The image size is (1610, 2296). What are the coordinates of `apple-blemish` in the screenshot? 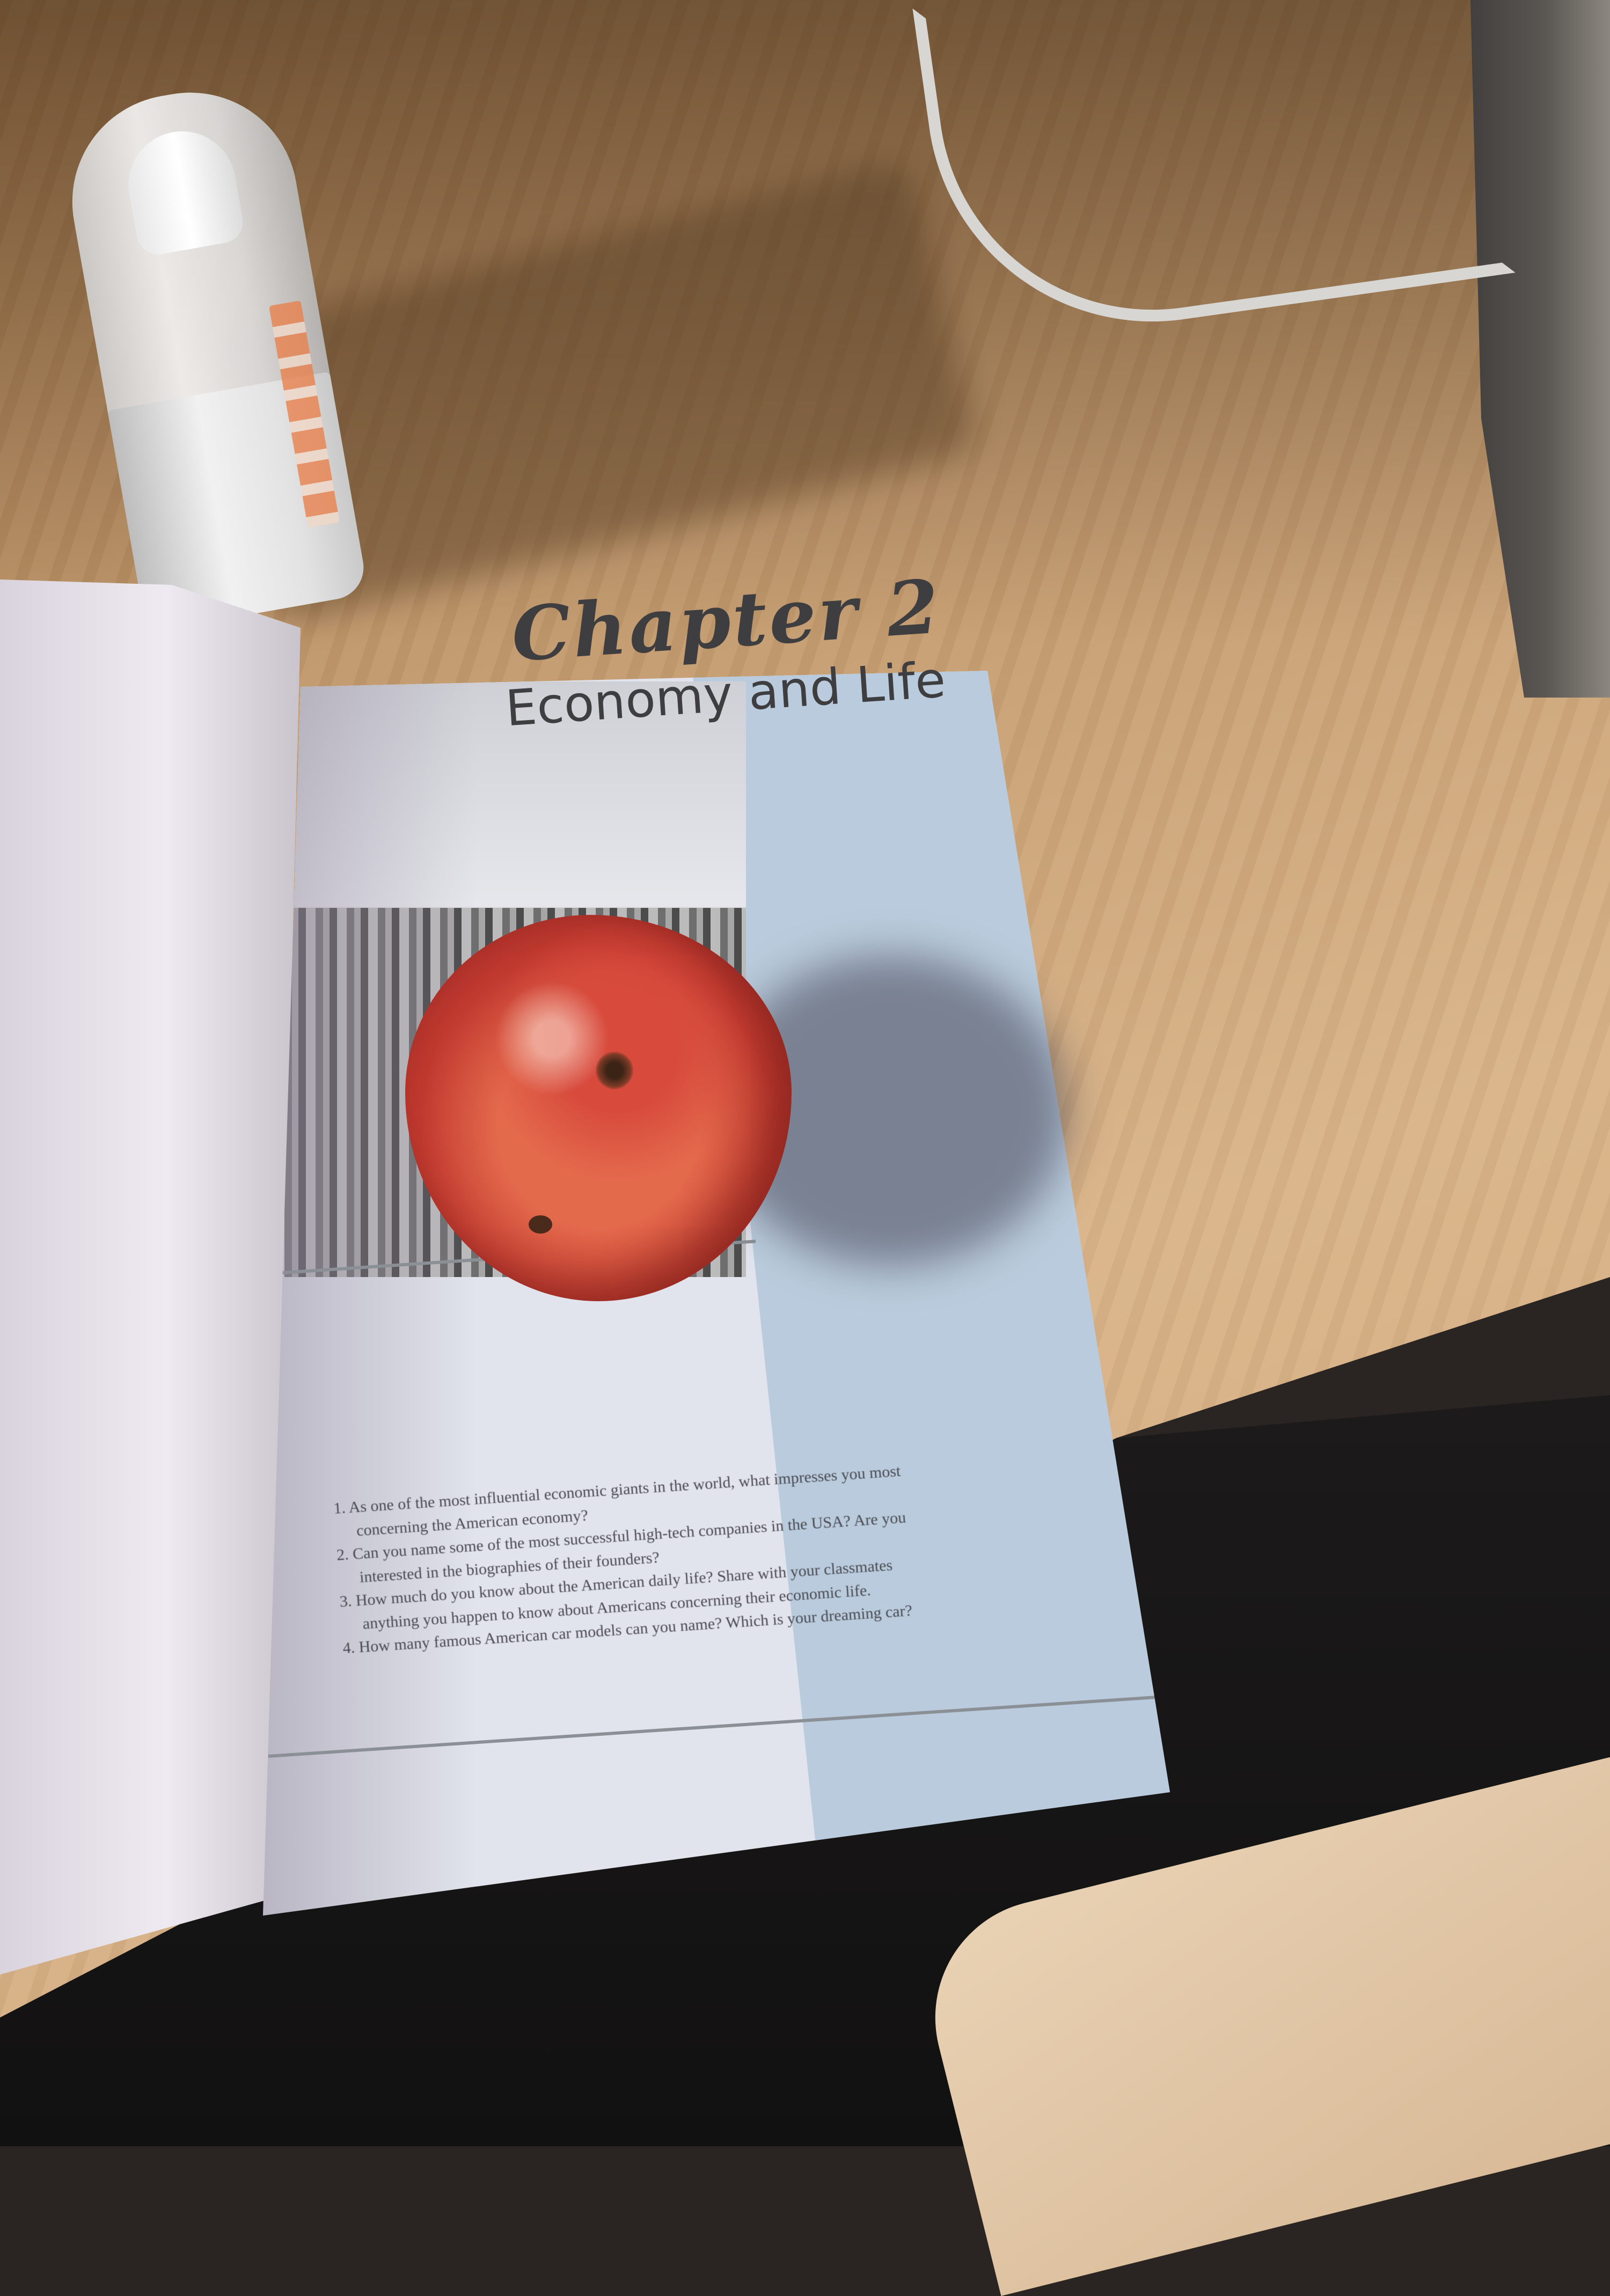 It's located at (540, 1224).